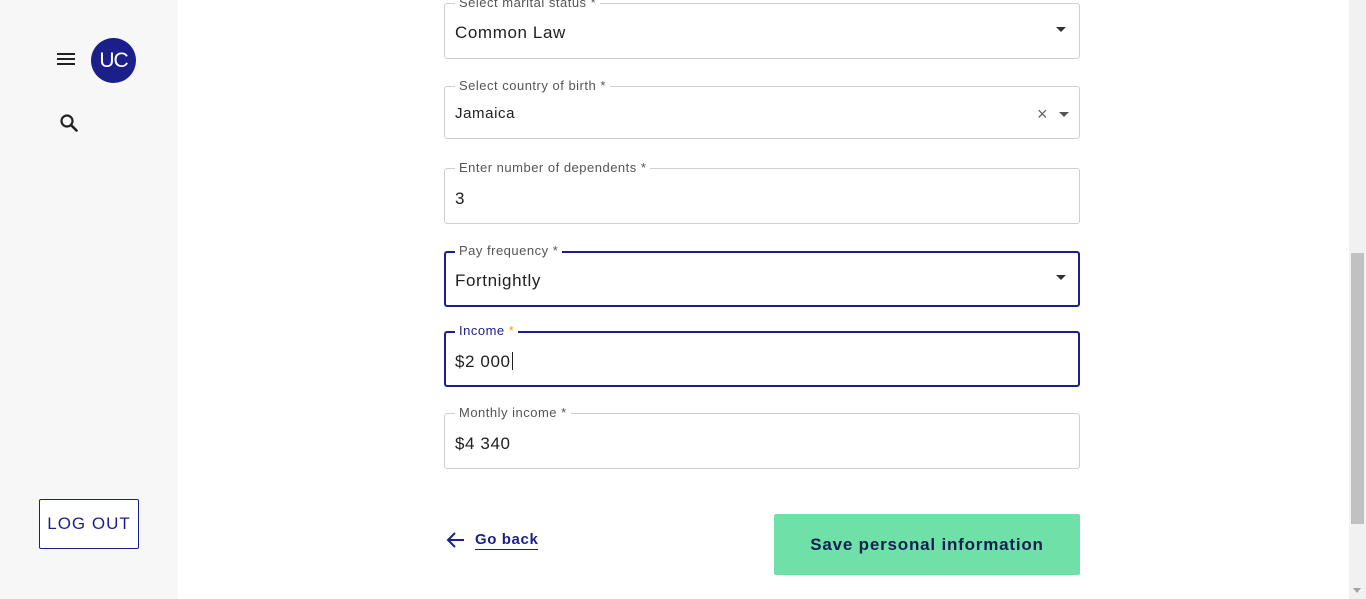  I want to click on scrollbar, so click(1357, 299).